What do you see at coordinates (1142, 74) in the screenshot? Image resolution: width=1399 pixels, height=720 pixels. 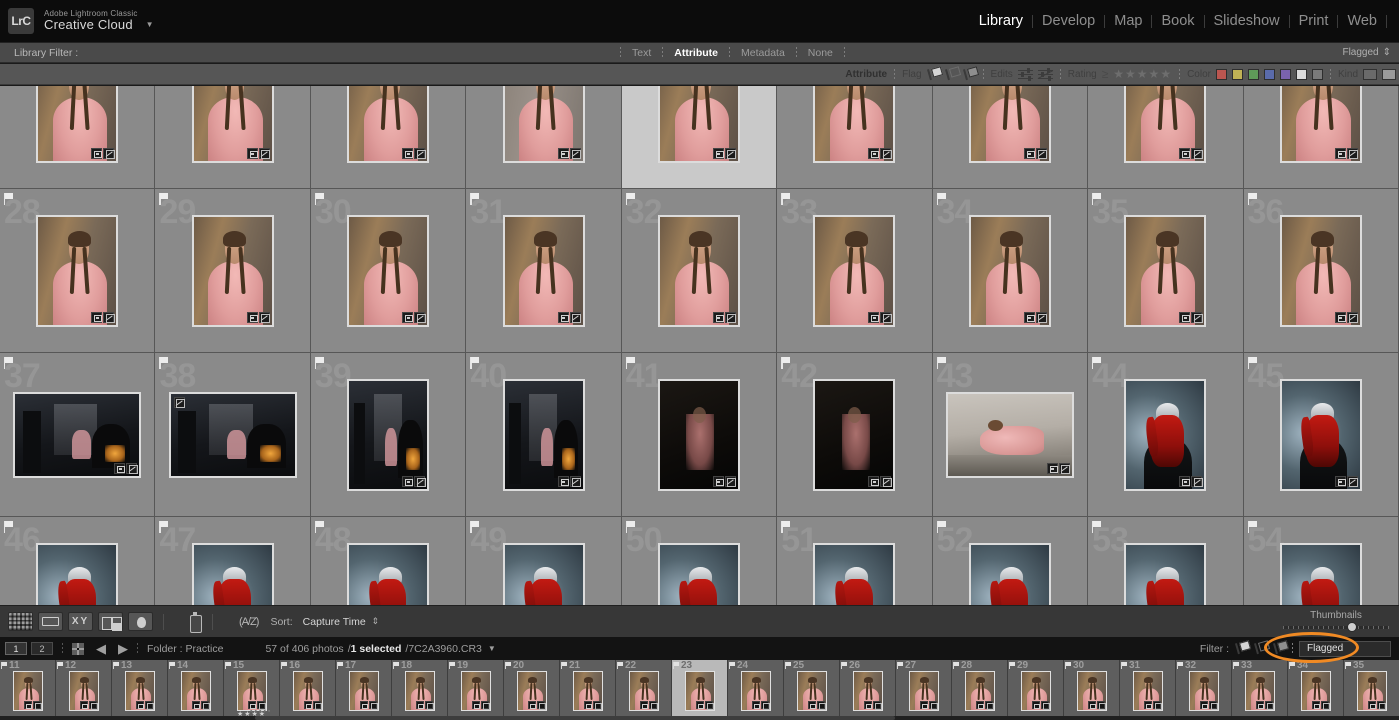 I see `rating-stars: ★★★★★` at bounding box center [1142, 74].